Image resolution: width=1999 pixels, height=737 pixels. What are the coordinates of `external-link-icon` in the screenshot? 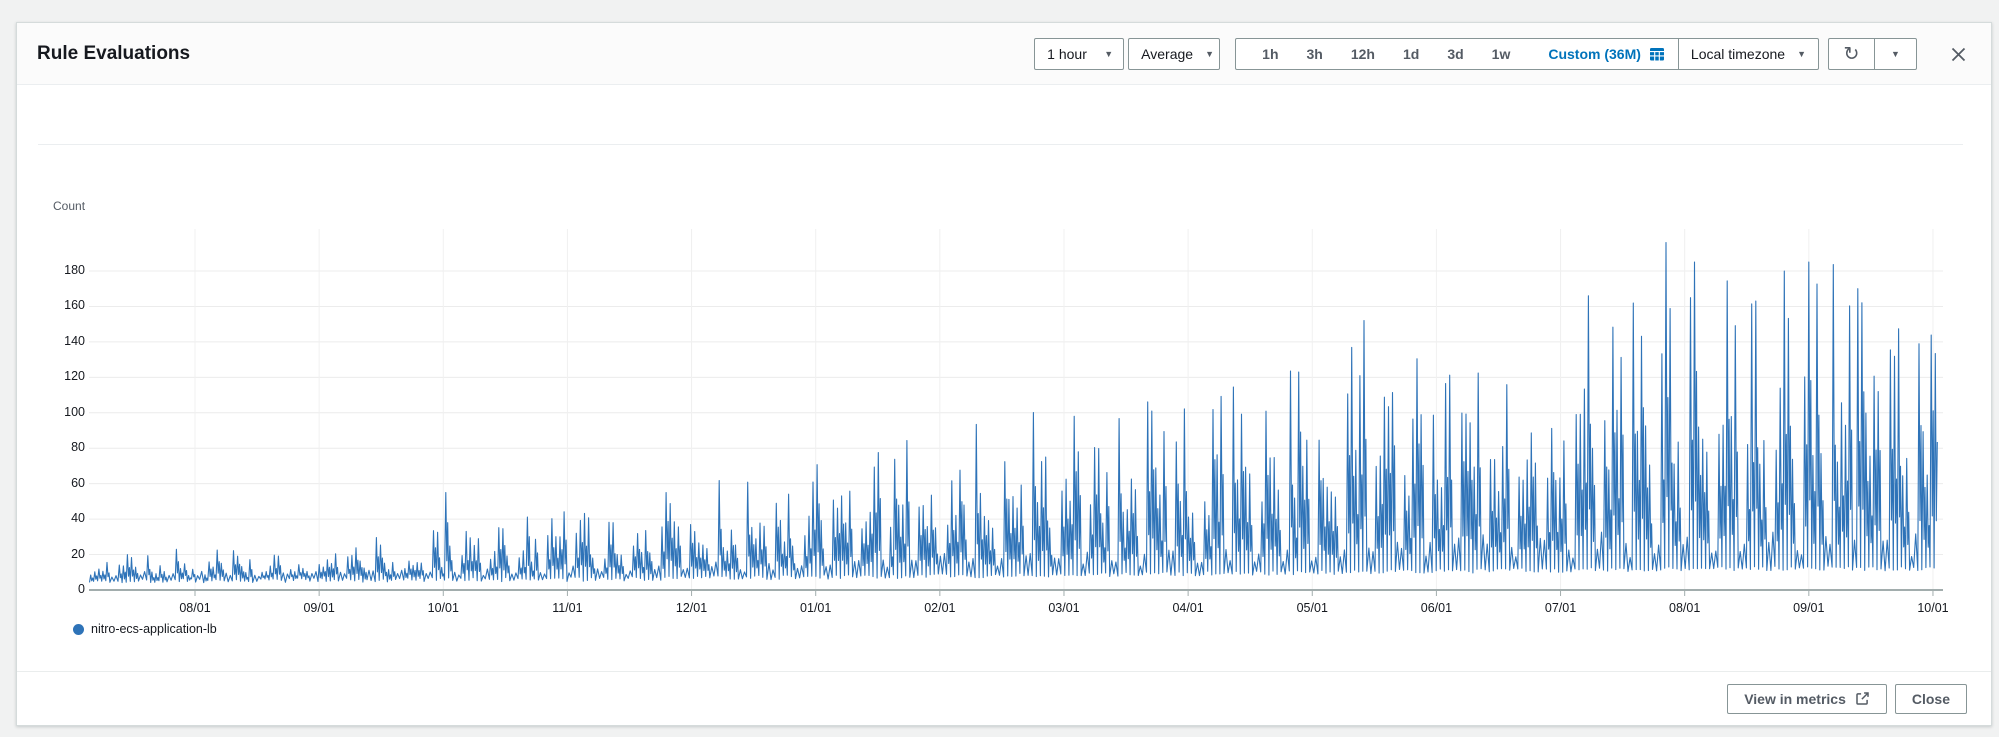 It's located at (1862, 698).